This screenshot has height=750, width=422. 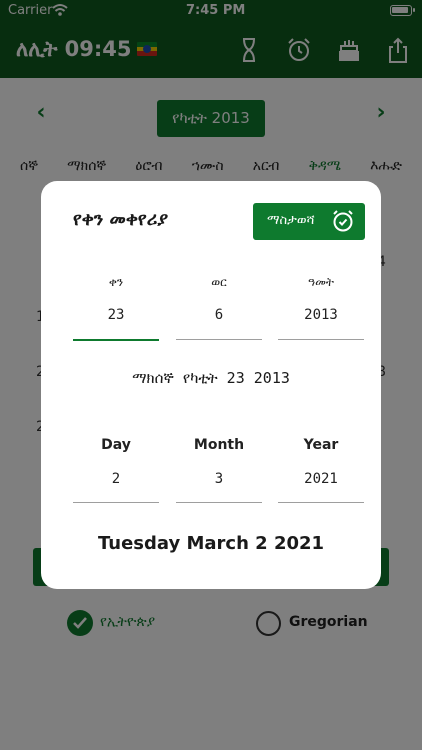 What do you see at coordinates (321, 445) in the screenshot?
I see `greg-year-label: Year` at bounding box center [321, 445].